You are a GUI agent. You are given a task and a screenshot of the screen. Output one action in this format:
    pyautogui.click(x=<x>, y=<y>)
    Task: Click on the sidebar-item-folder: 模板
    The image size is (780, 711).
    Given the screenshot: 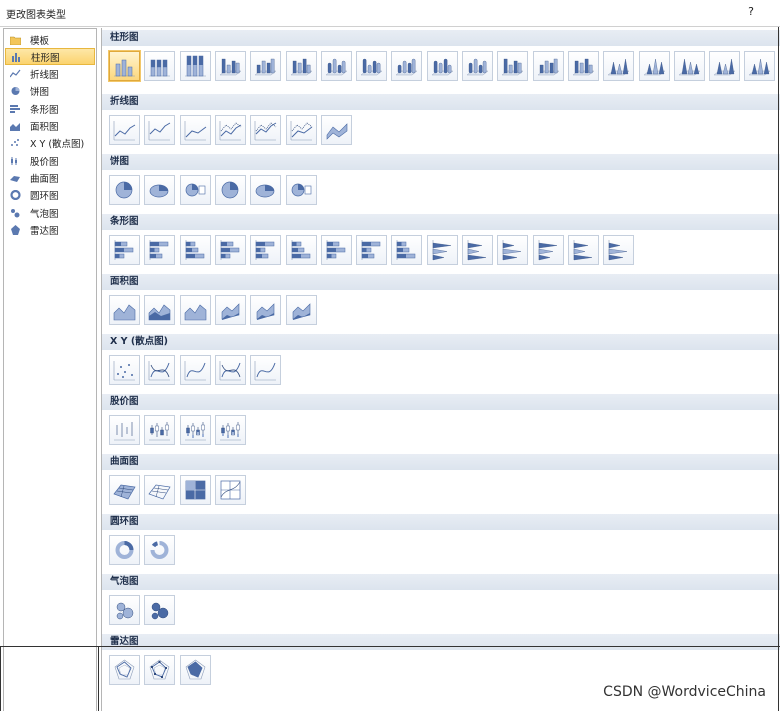 What is the action you would take?
    pyautogui.click(x=50, y=39)
    